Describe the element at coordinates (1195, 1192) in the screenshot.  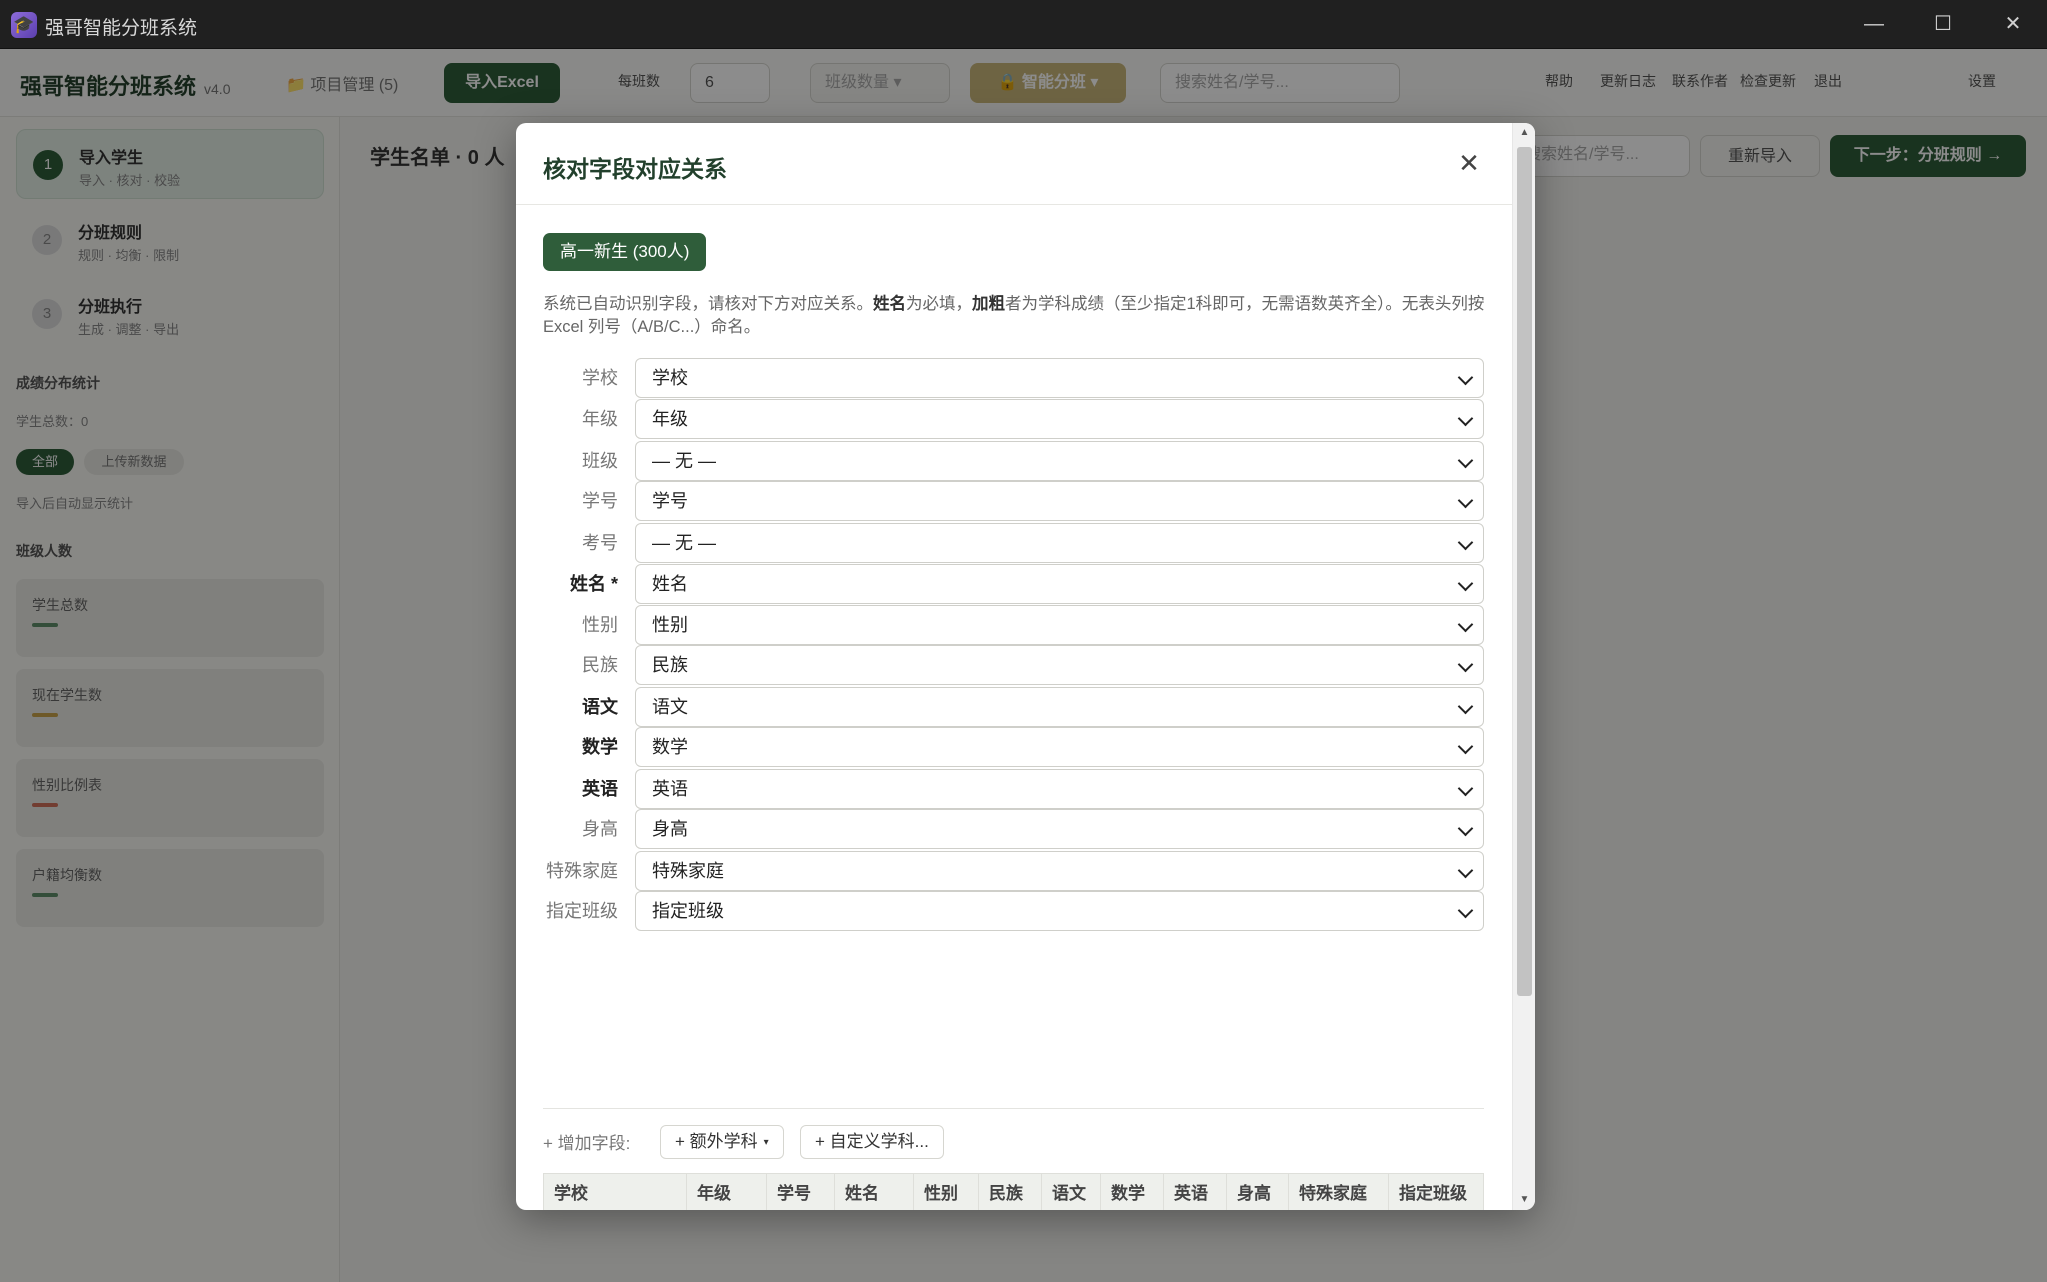
I see `preview-column-header: 英语` at that location.